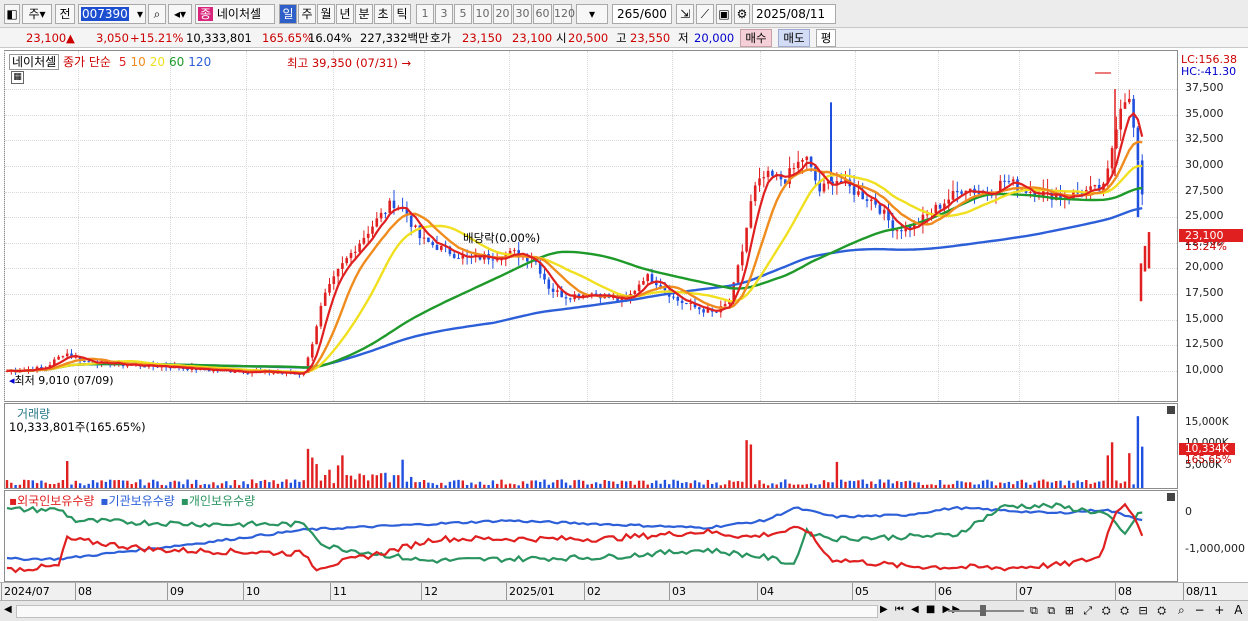 The image size is (1248, 621). Describe the element at coordinates (724, 14) in the screenshot. I see `save-icon: ▣` at that location.